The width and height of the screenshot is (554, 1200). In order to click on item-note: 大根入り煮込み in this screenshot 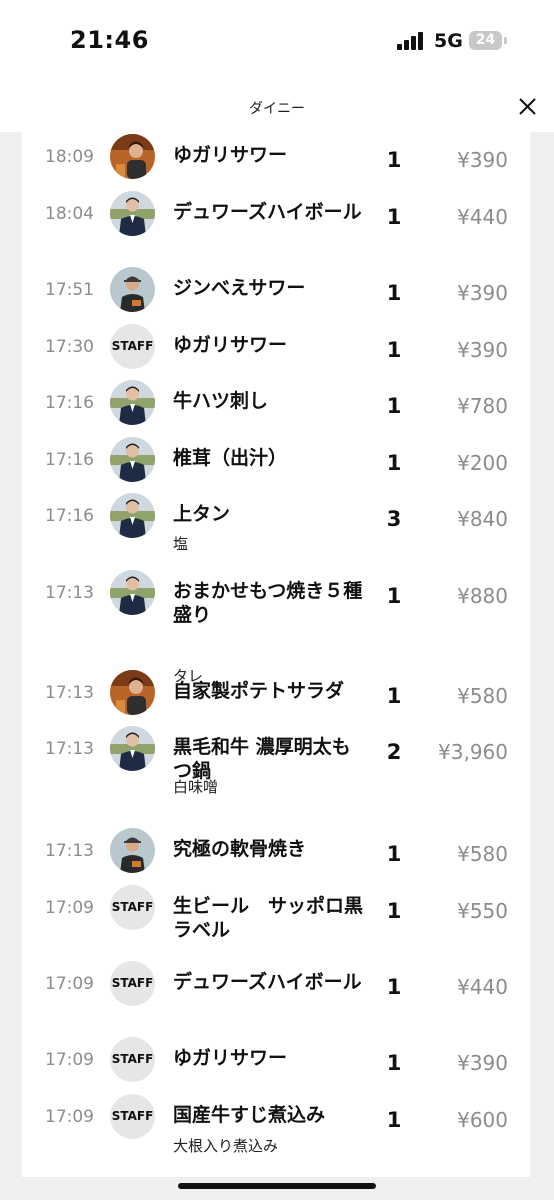, I will do `click(226, 1146)`.